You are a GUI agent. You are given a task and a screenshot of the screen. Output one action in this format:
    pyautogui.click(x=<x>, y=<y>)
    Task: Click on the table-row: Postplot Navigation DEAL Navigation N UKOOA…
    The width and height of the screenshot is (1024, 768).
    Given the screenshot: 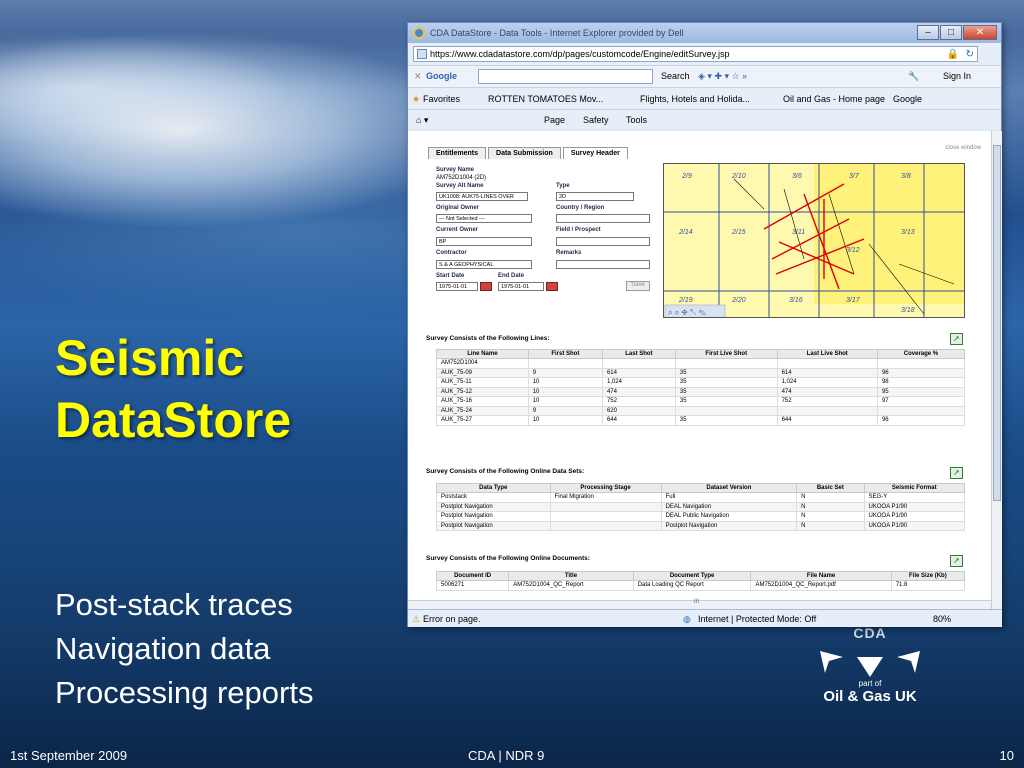 What is the action you would take?
    pyautogui.click(x=701, y=506)
    